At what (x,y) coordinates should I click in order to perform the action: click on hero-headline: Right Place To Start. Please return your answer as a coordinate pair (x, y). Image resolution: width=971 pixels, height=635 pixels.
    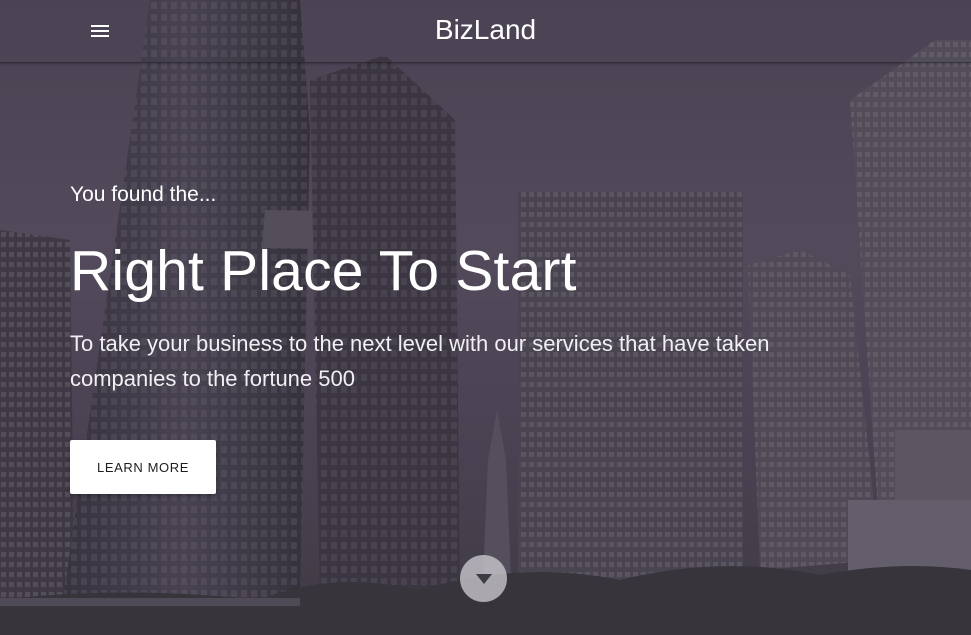
    Looking at the image, I should click on (323, 271).